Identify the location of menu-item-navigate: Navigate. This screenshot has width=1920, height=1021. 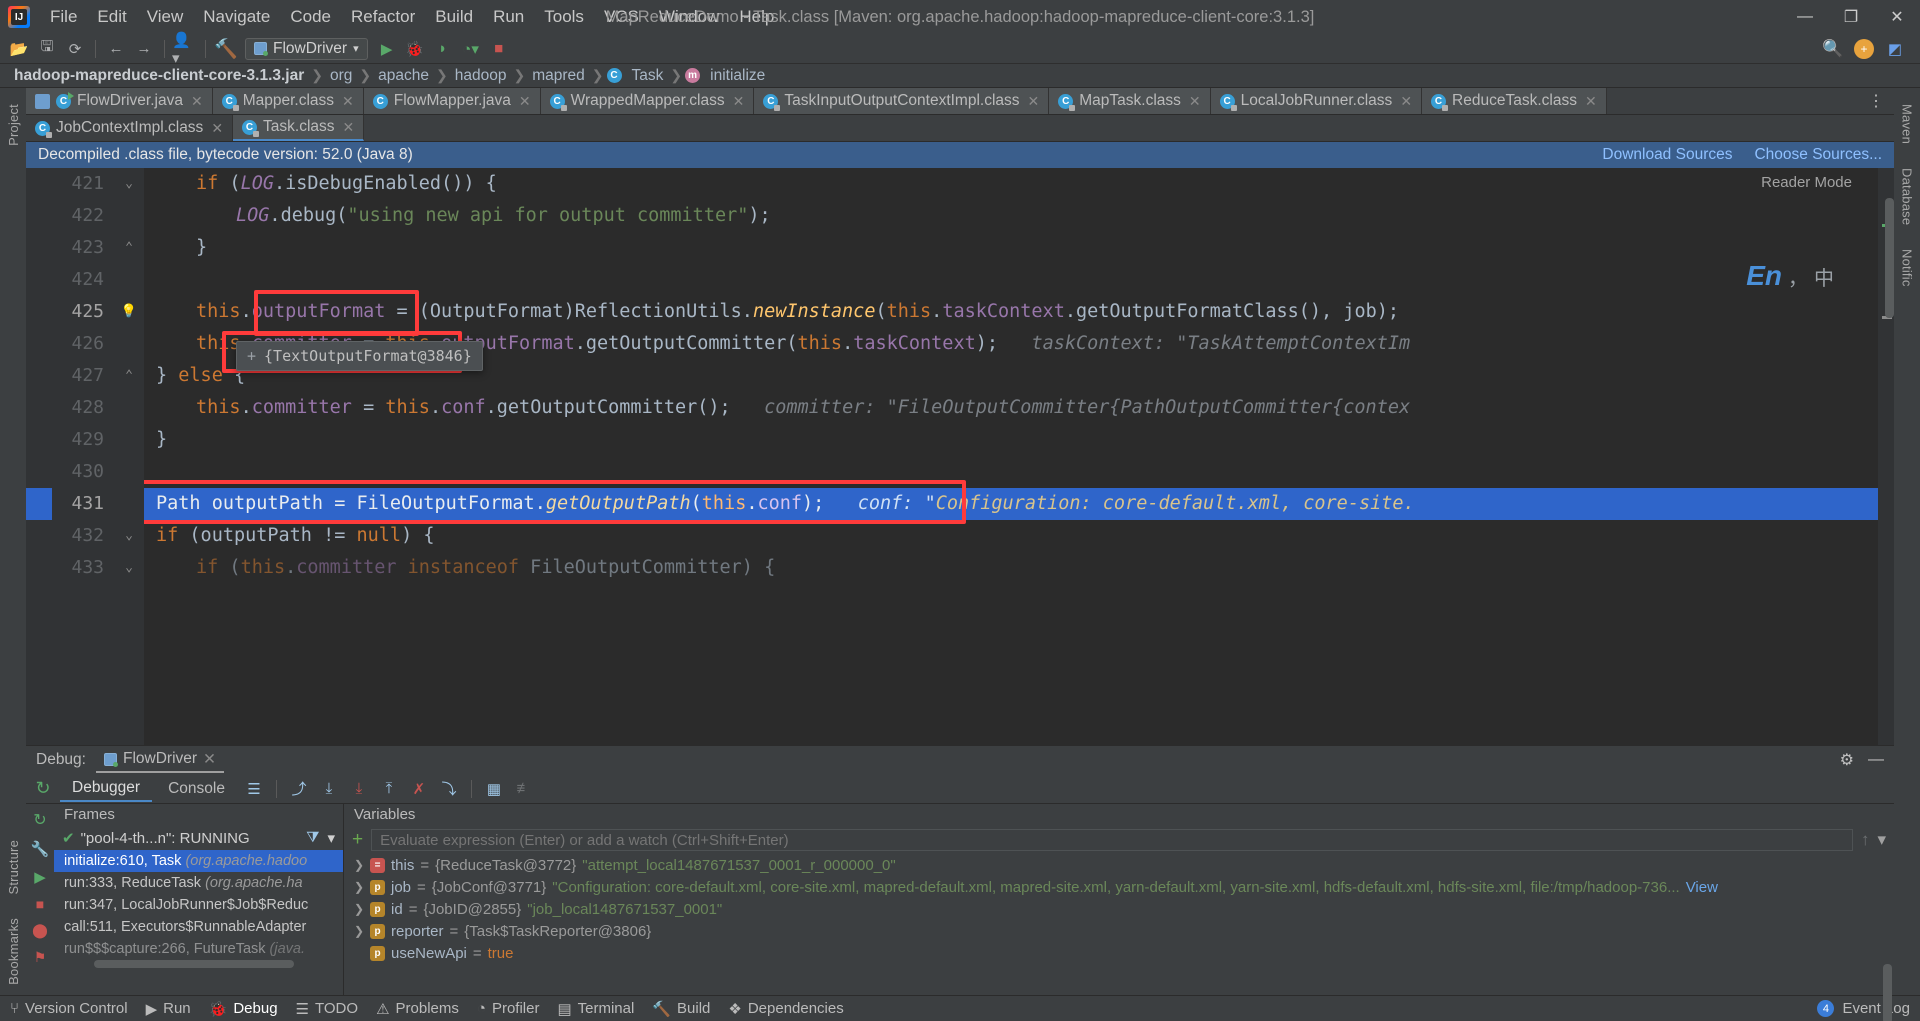
(236, 17).